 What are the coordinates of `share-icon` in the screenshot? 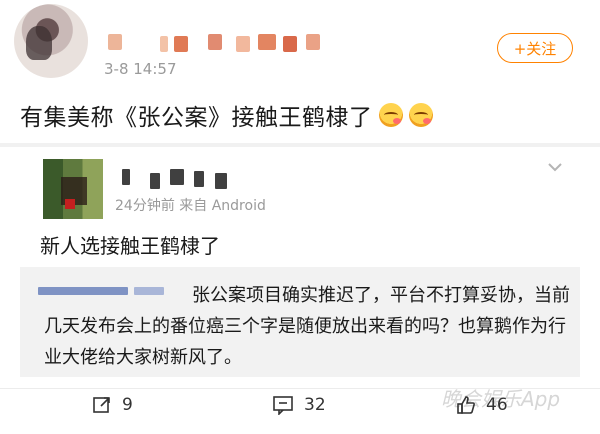 It's located at (101, 405).